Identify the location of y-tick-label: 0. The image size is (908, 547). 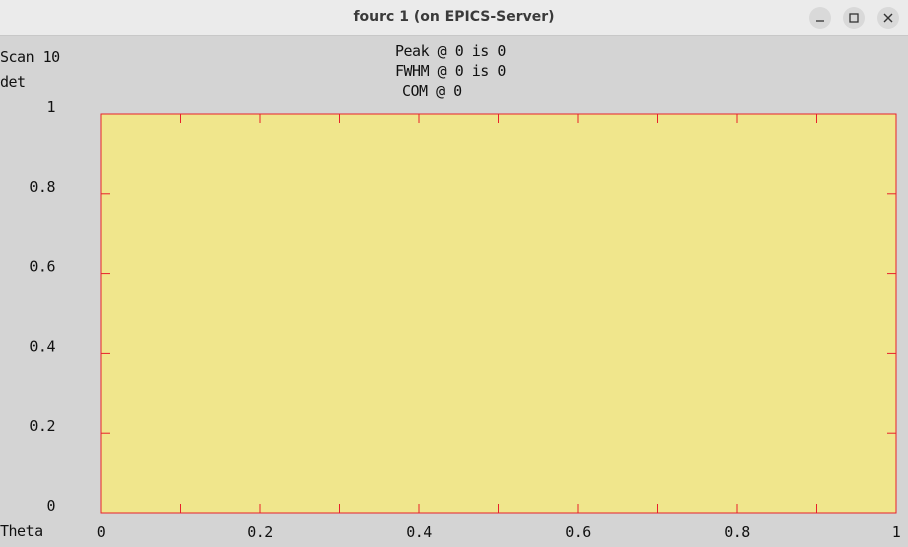
(50, 506).